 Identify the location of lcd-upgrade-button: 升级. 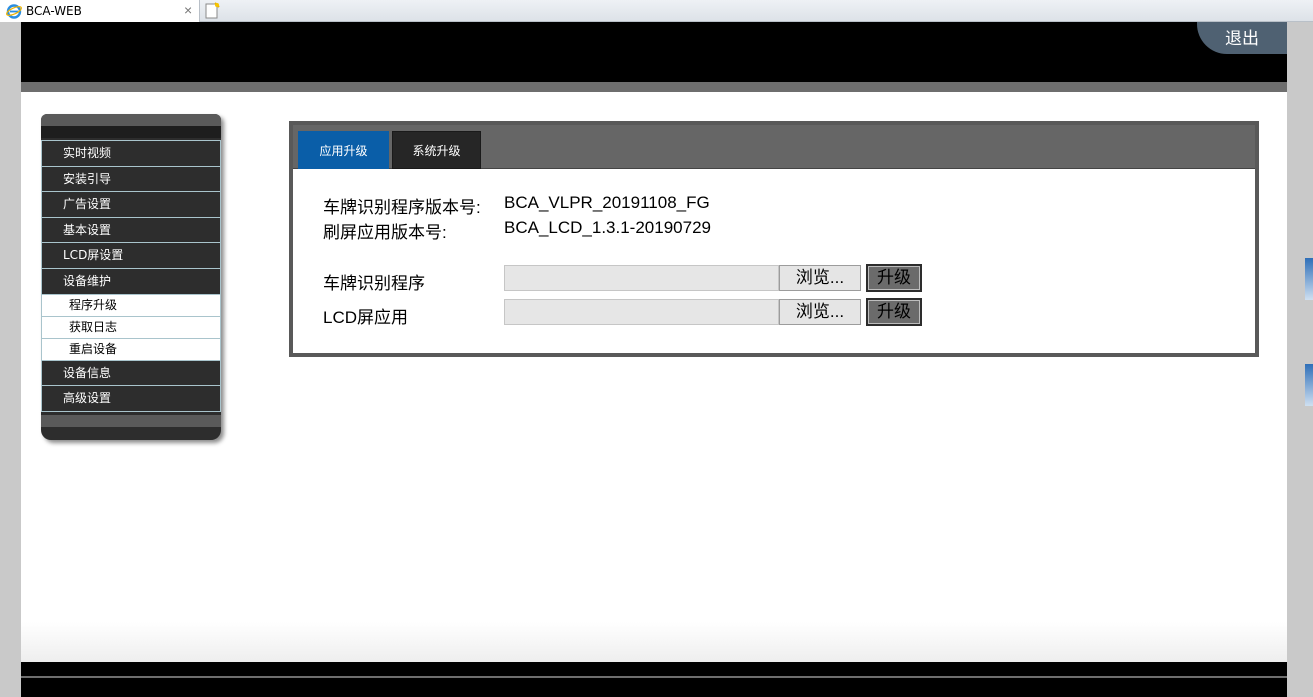
(894, 312).